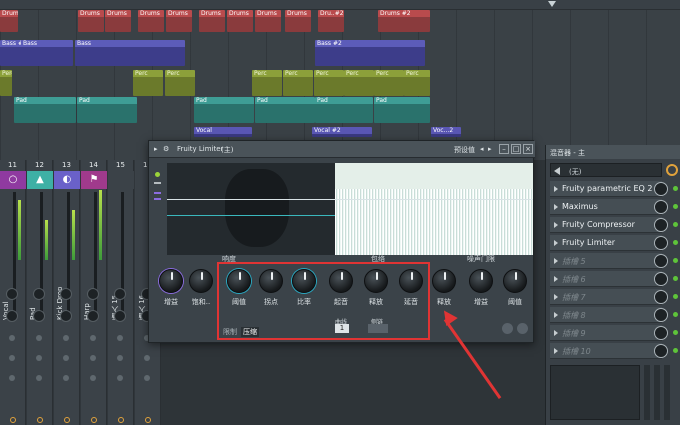 Image resolution: width=680 pixels, height=425 pixels. What do you see at coordinates (13, 292) in the screenshot?
I see `mixer-strip: 11 ○ Vocal` at bounding box center [13, 292].